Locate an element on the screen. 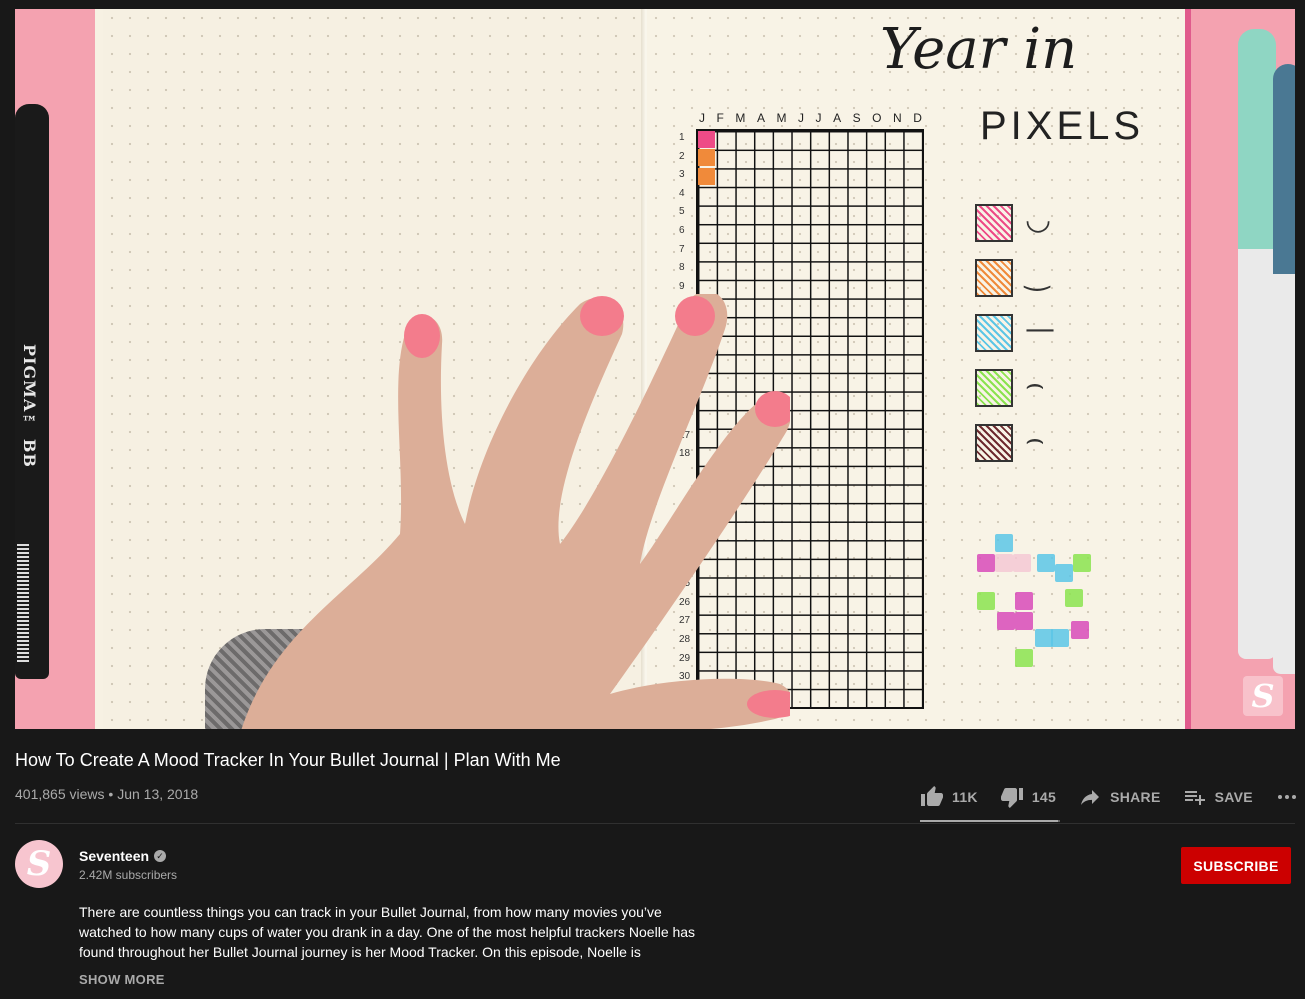 This screenshot has height=999, width=1305. verified-badge-icon: ✓ is located at coordinates (160, 856).